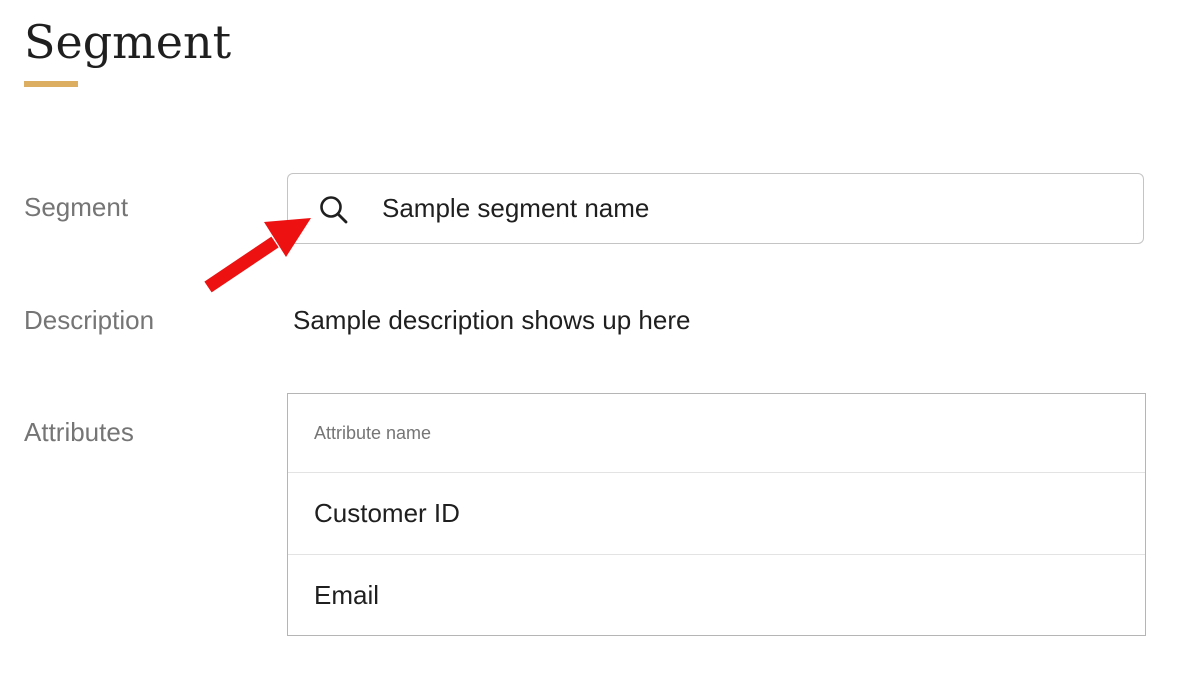  Describe the element at coordinates (257, 255) in the screenshot. I see `arrow-annotation-icon` at that location.